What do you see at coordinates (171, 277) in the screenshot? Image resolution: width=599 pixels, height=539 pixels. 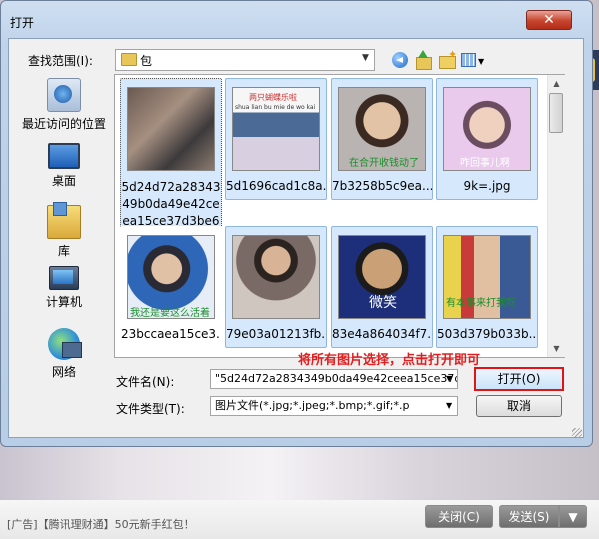 I see `image-thumbnail: 我还是要这么活着` at bounding box center [171, 277].